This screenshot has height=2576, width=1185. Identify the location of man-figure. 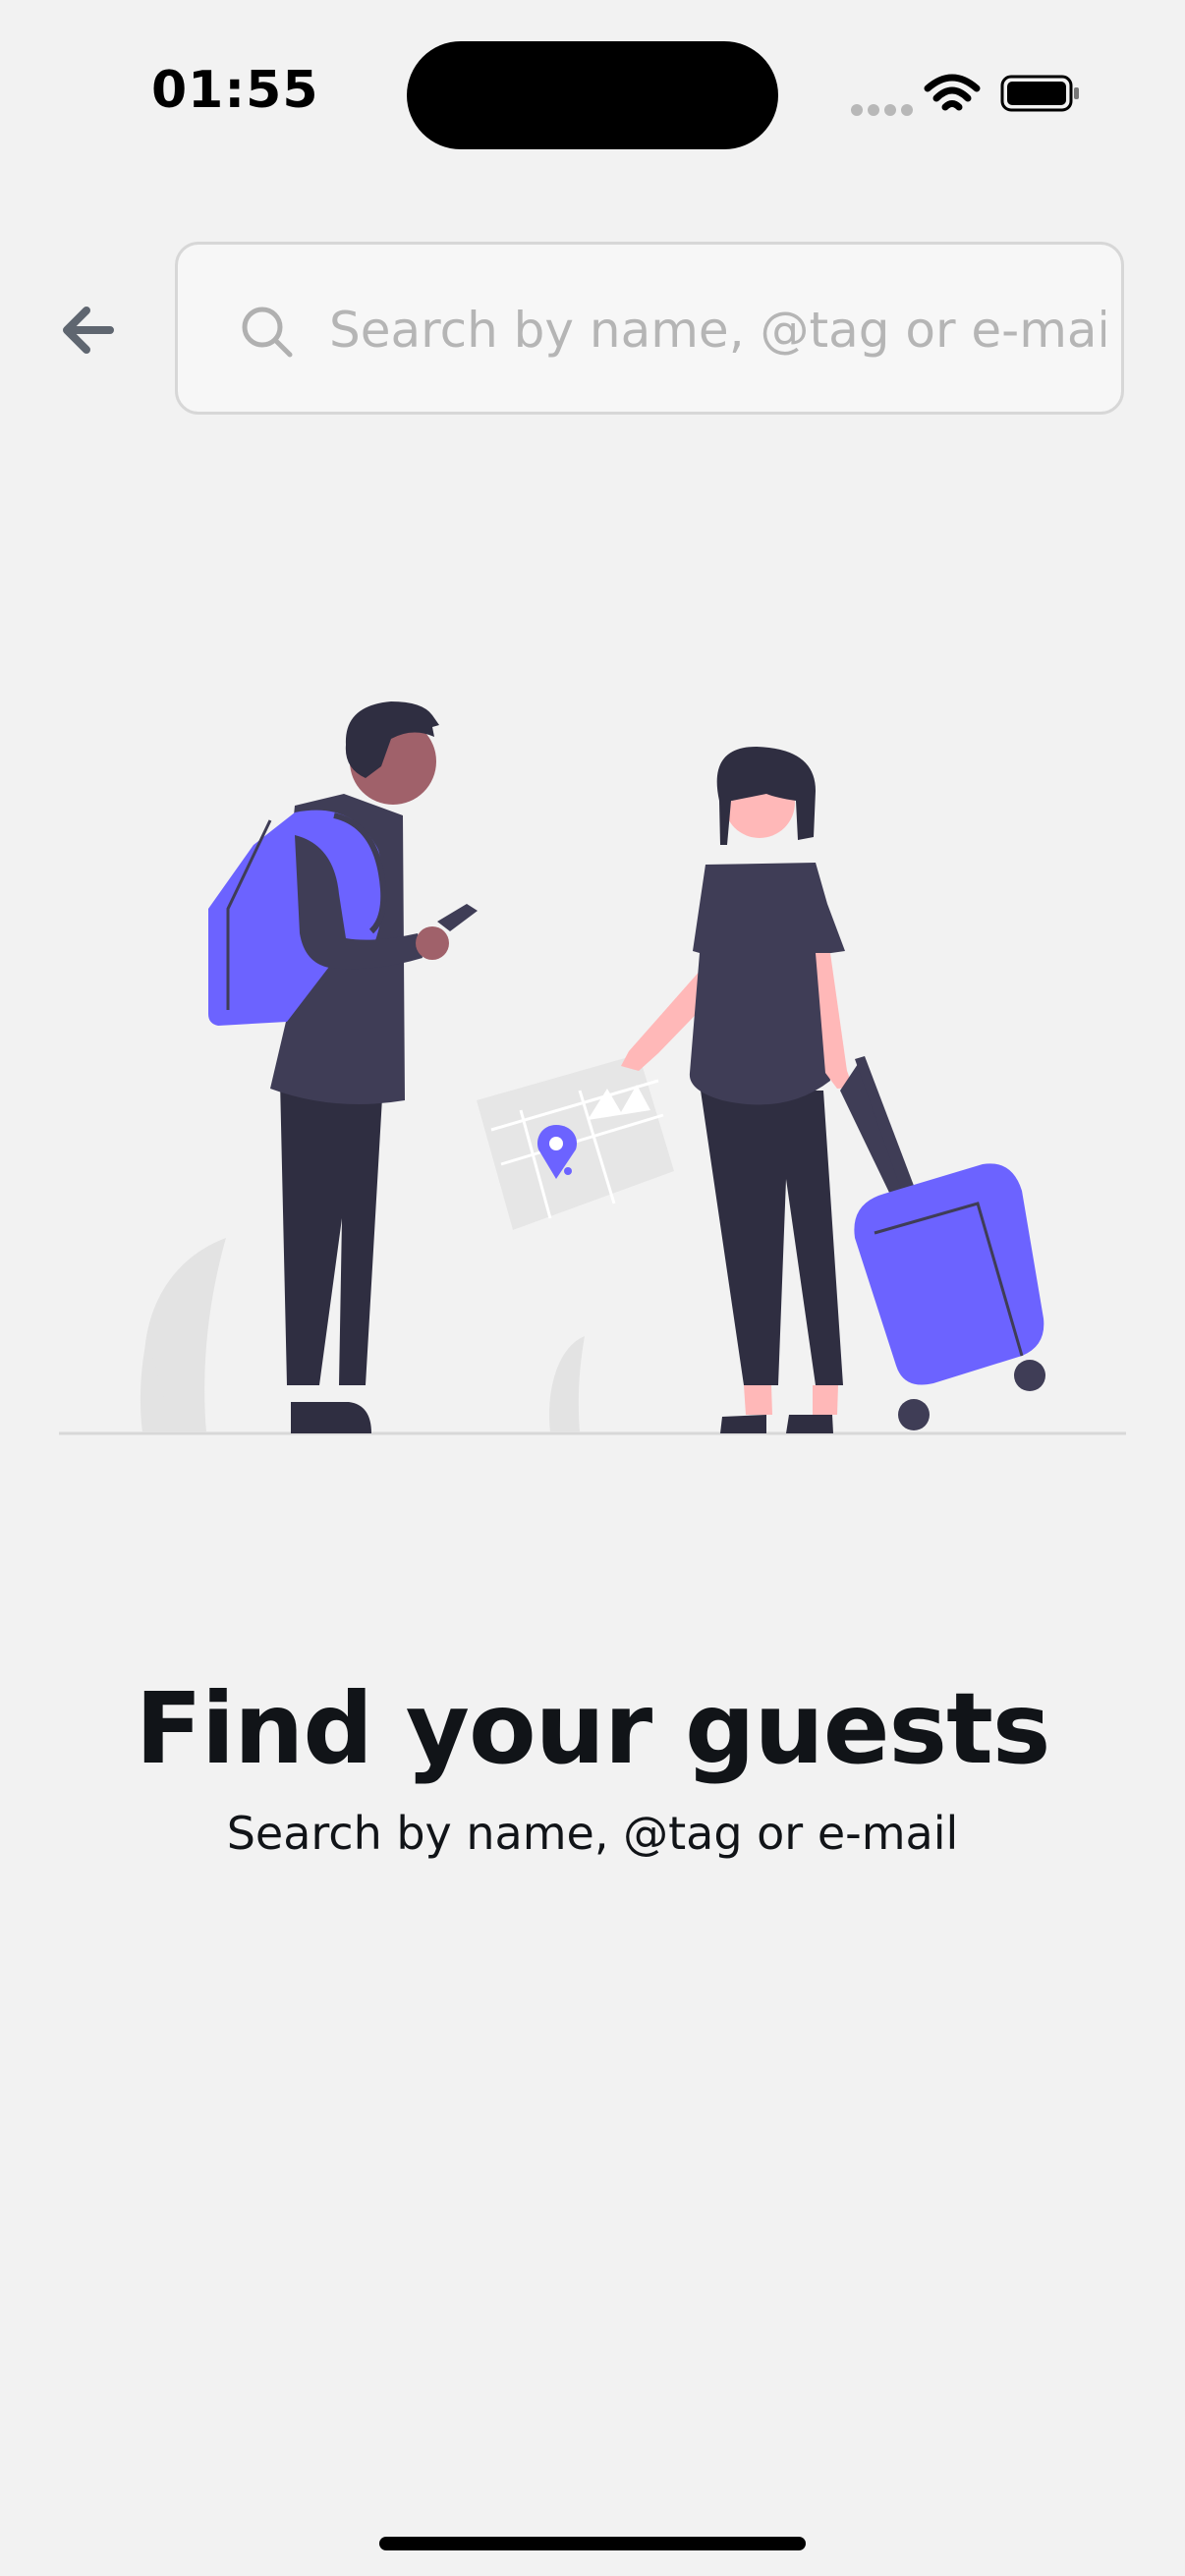
(343, 1067).